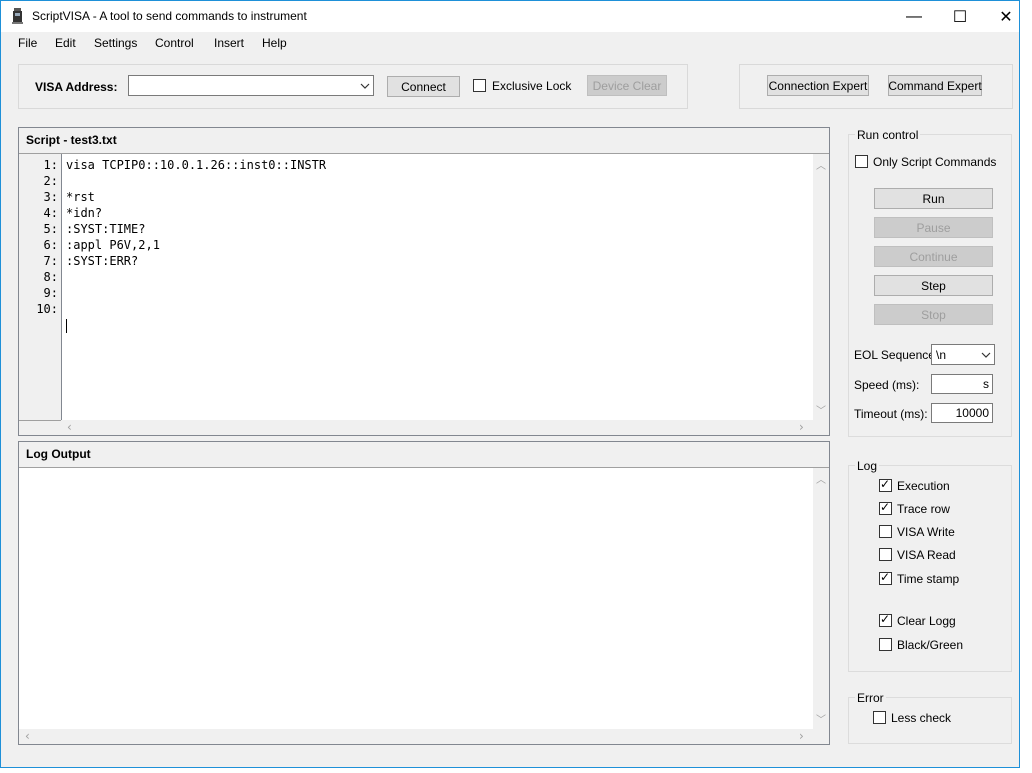 The height and width of the screenshot is (773, 1032). What do you see at coordinates (885, 531) in the screenshot?
I see `visa-write-checkbox` at bounding box center [885, 531].